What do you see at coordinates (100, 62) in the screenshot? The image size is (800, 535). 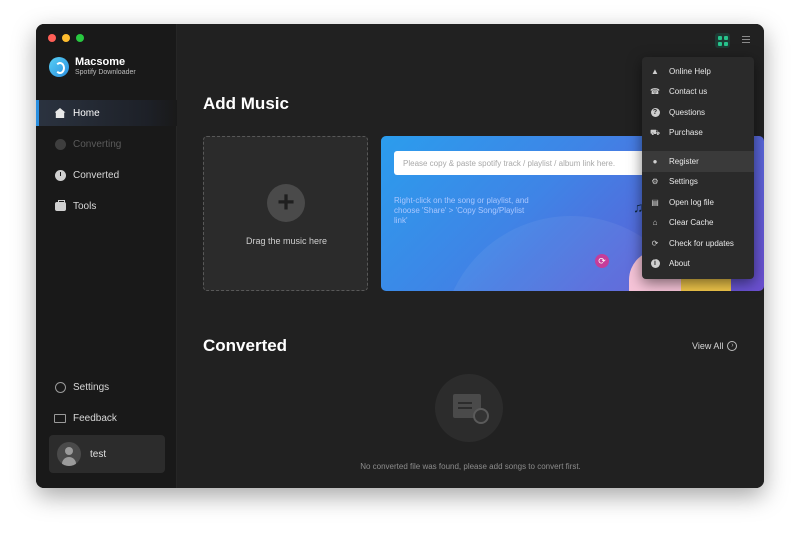 I see `brand-name: Macsome` at bounding box center [100, 62].